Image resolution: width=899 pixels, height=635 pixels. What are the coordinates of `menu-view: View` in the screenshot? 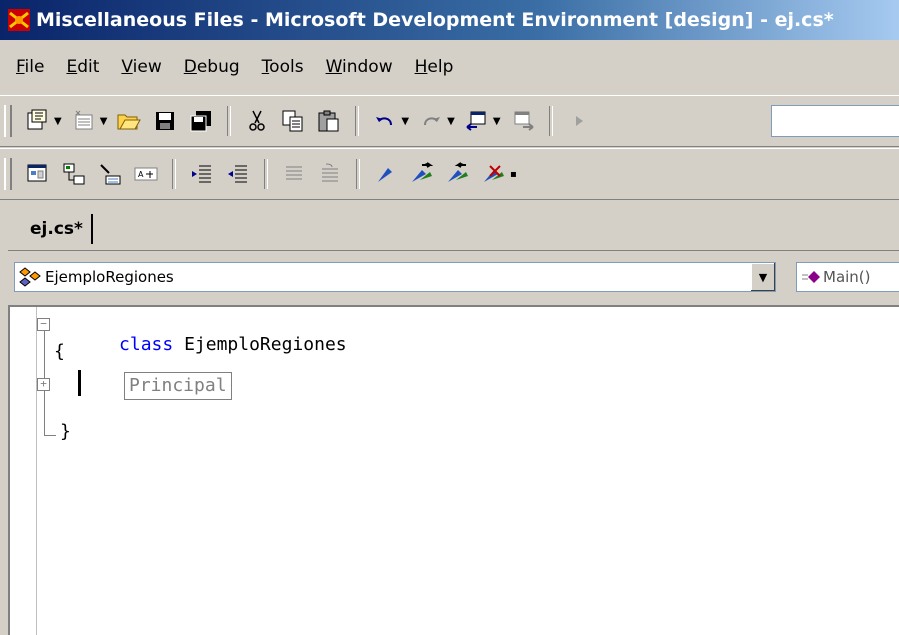 It's located at (141, 67).